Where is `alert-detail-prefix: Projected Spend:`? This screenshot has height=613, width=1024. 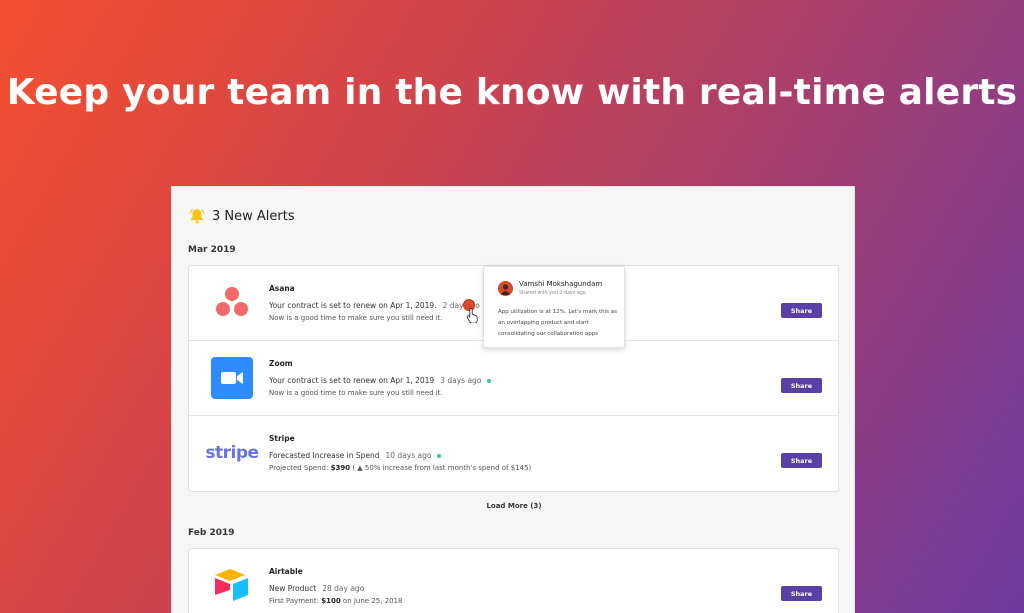 alert-detail-prefix: Projected Spend: is located at coordinates (299, 468).